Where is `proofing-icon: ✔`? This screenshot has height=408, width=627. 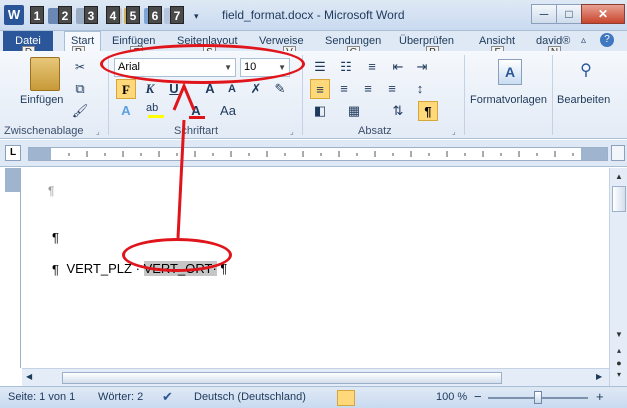 proofing-icon: ✔ is located at coordinates (167, 397).